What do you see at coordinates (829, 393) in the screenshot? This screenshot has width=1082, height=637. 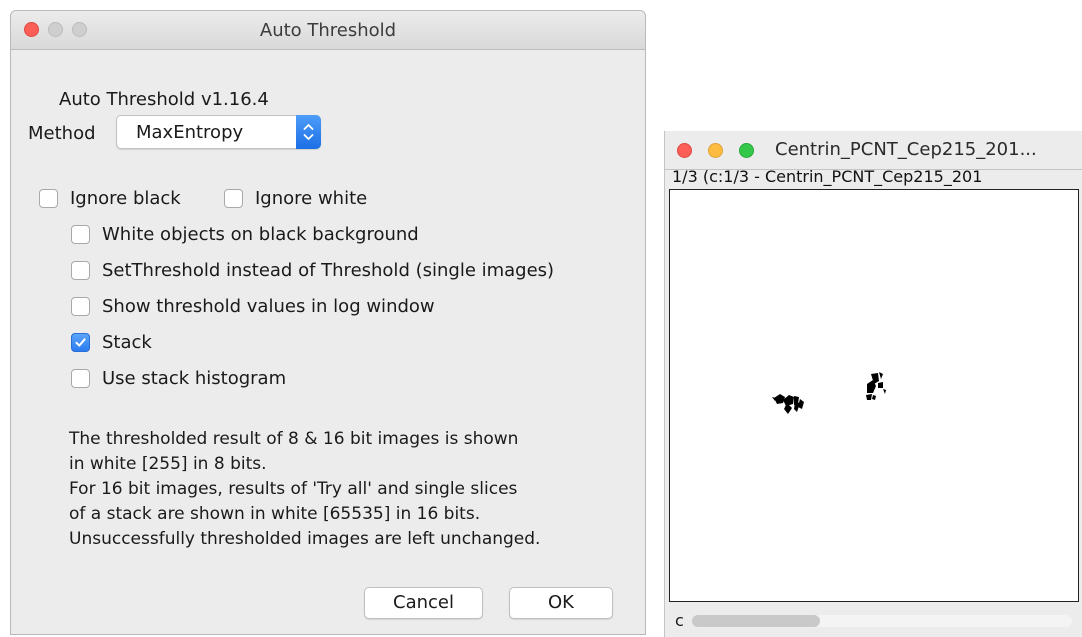 I see `thresholded-image` at bounding box center [829, 393].